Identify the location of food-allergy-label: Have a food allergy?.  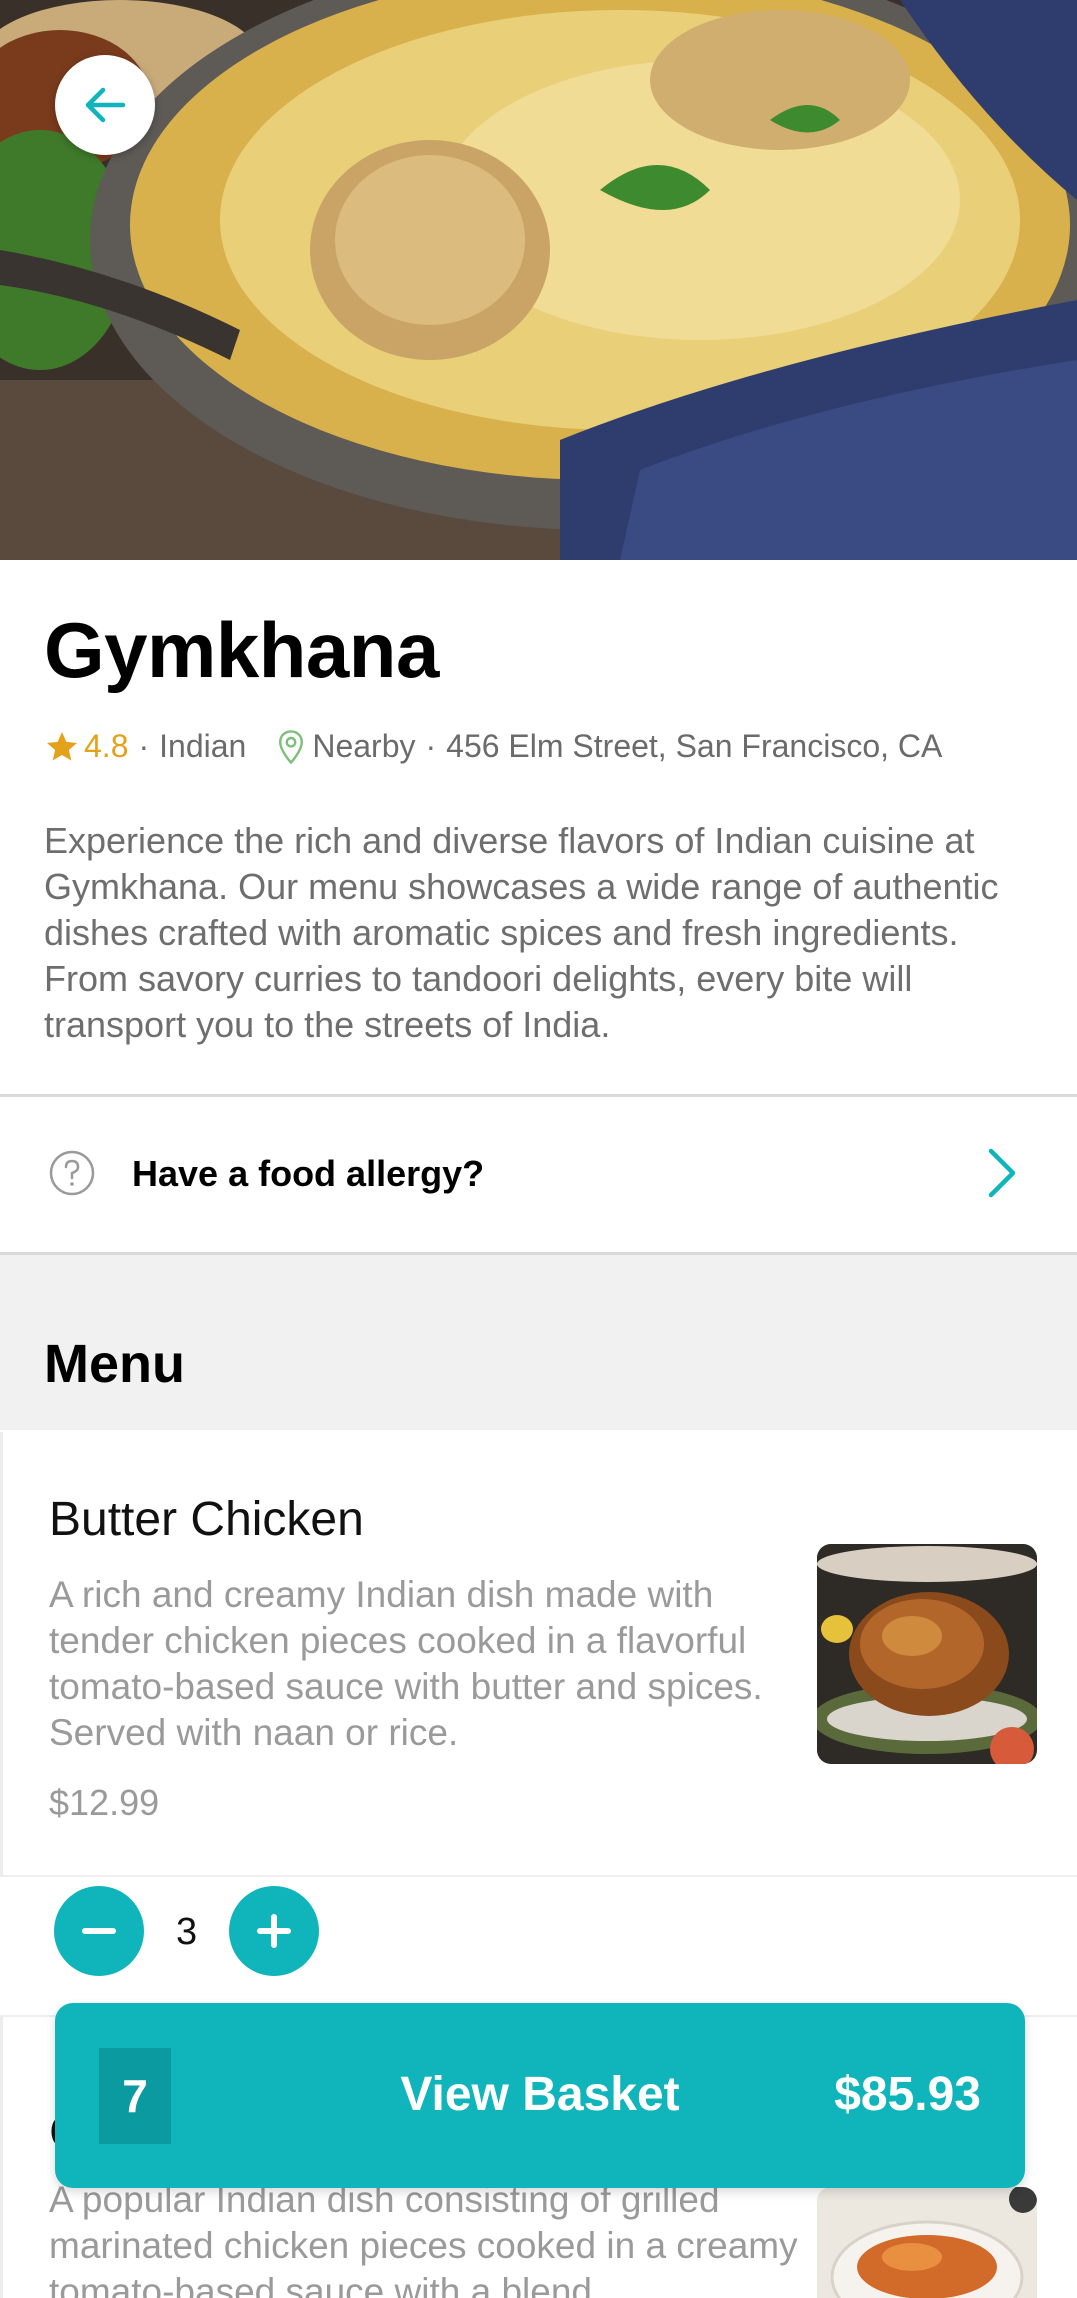
(308, 1173).